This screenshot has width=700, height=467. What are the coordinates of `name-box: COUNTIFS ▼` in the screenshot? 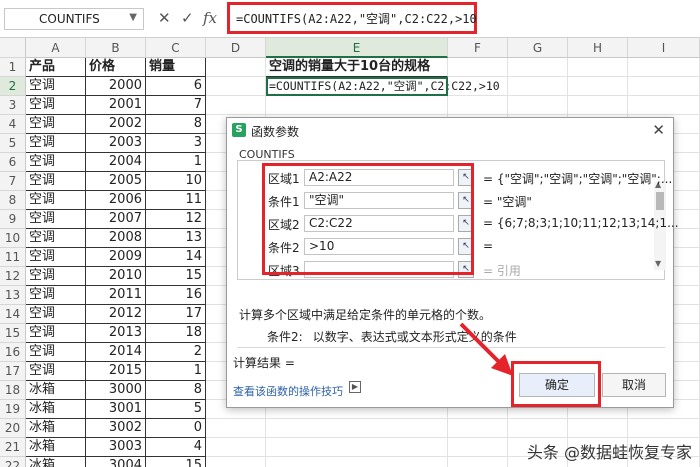 It's located at (74, 19).